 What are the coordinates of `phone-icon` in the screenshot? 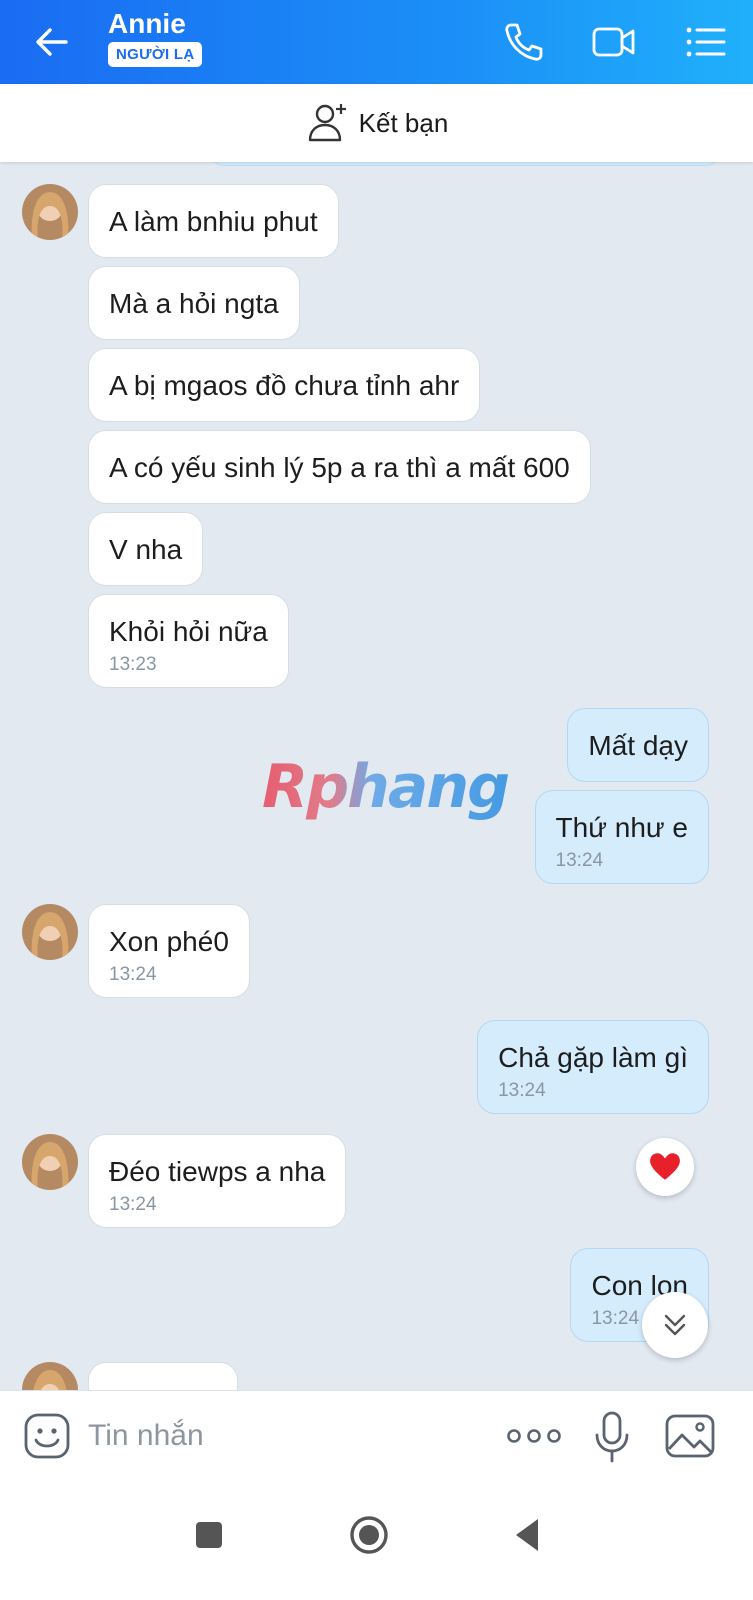 It's located at (524, 42).